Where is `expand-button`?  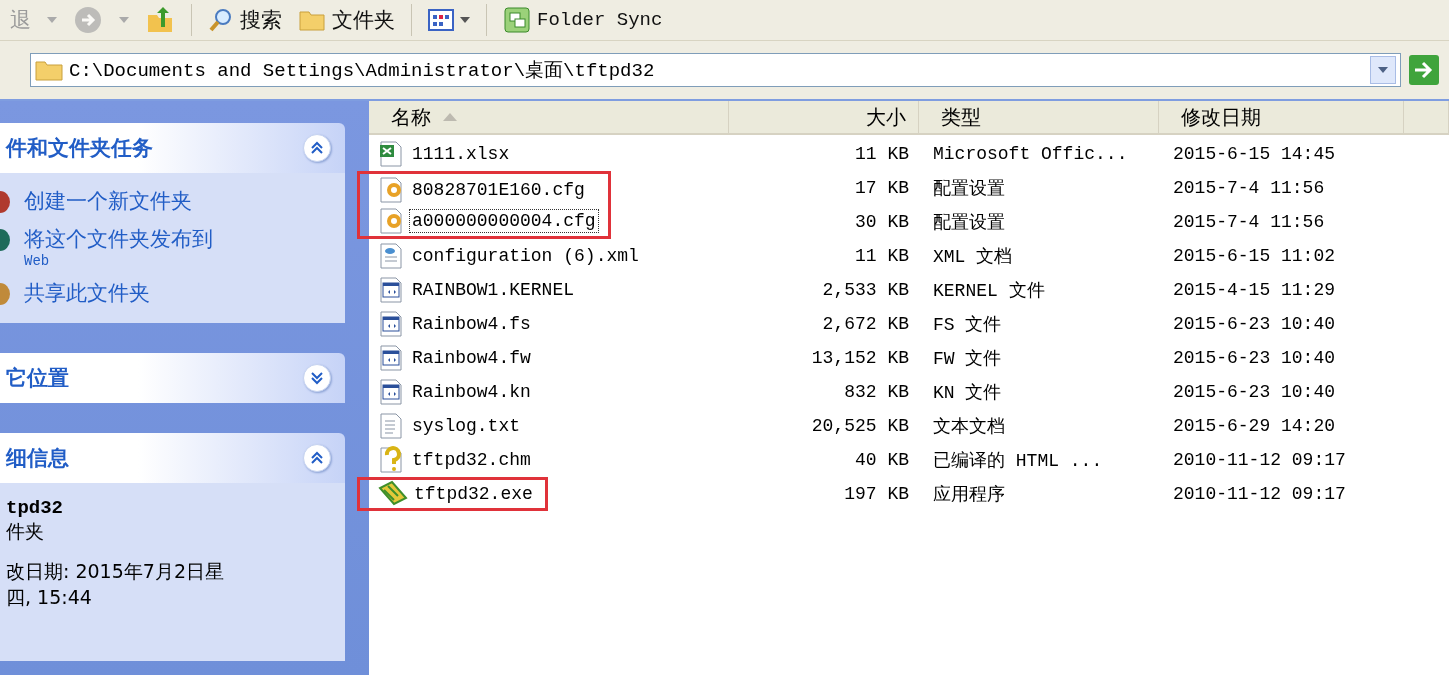
expand-button is located at coordinates (317, 378).